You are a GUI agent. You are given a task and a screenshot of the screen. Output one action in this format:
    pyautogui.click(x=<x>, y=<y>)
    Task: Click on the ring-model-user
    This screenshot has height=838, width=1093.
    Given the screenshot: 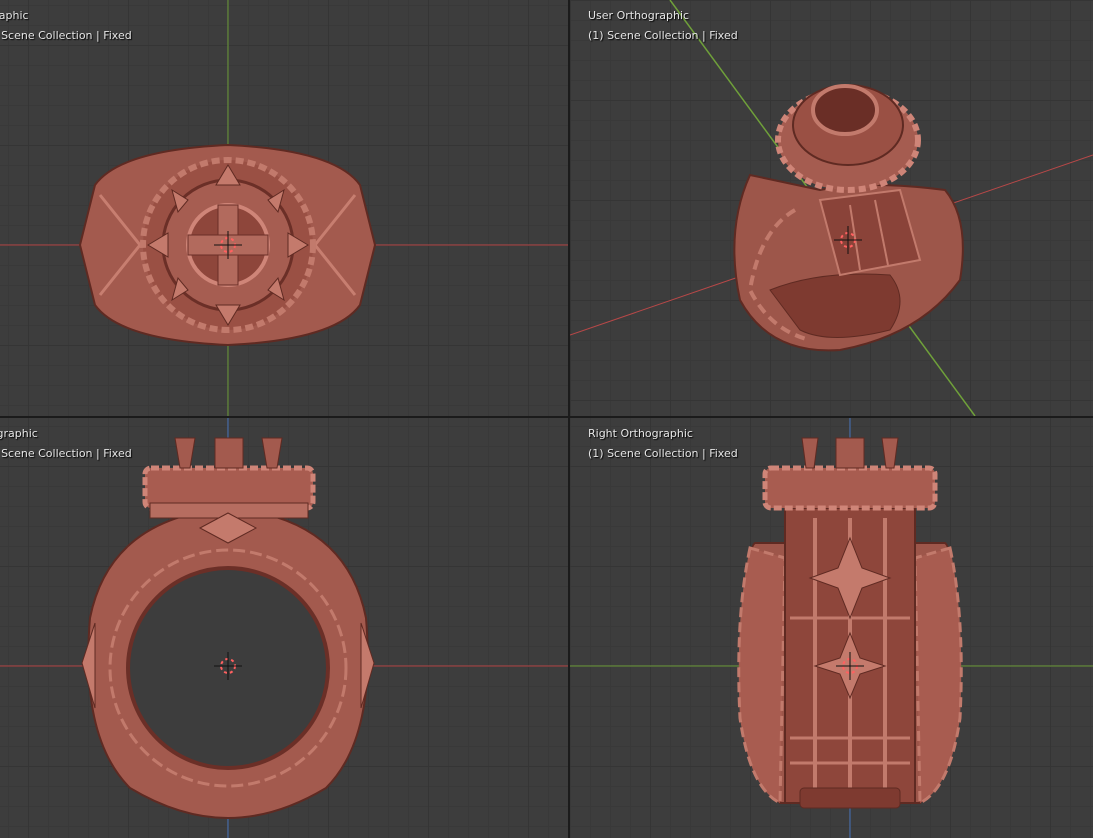 What is the action you would take?
    pyautogui.click(x=848, y=218)
    